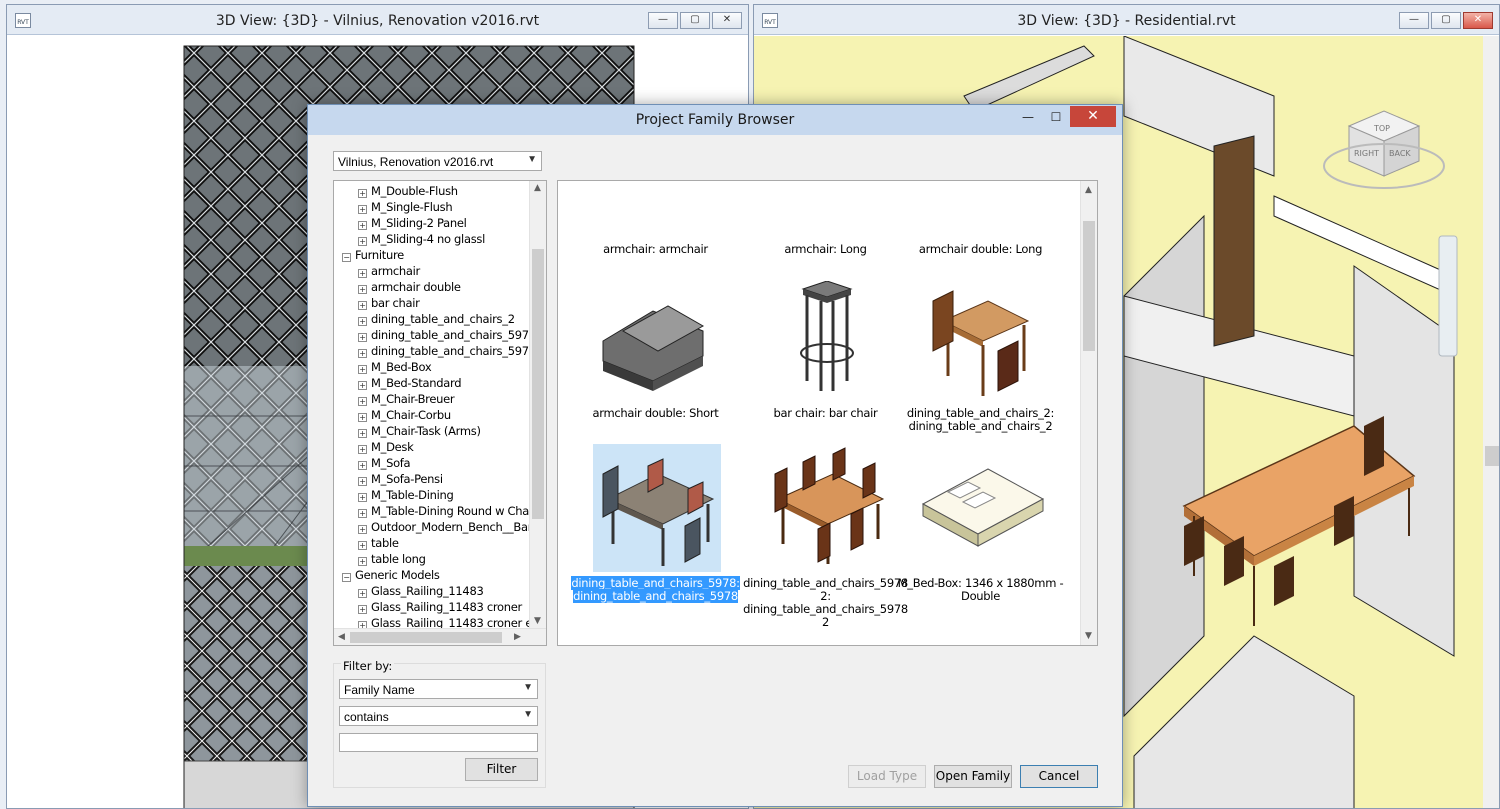  What do you see at coordinates (400, 479) in the screenshot?
I see `tree-family-node: + M_Sofa-Pensi` at bounding box center [400, 479].